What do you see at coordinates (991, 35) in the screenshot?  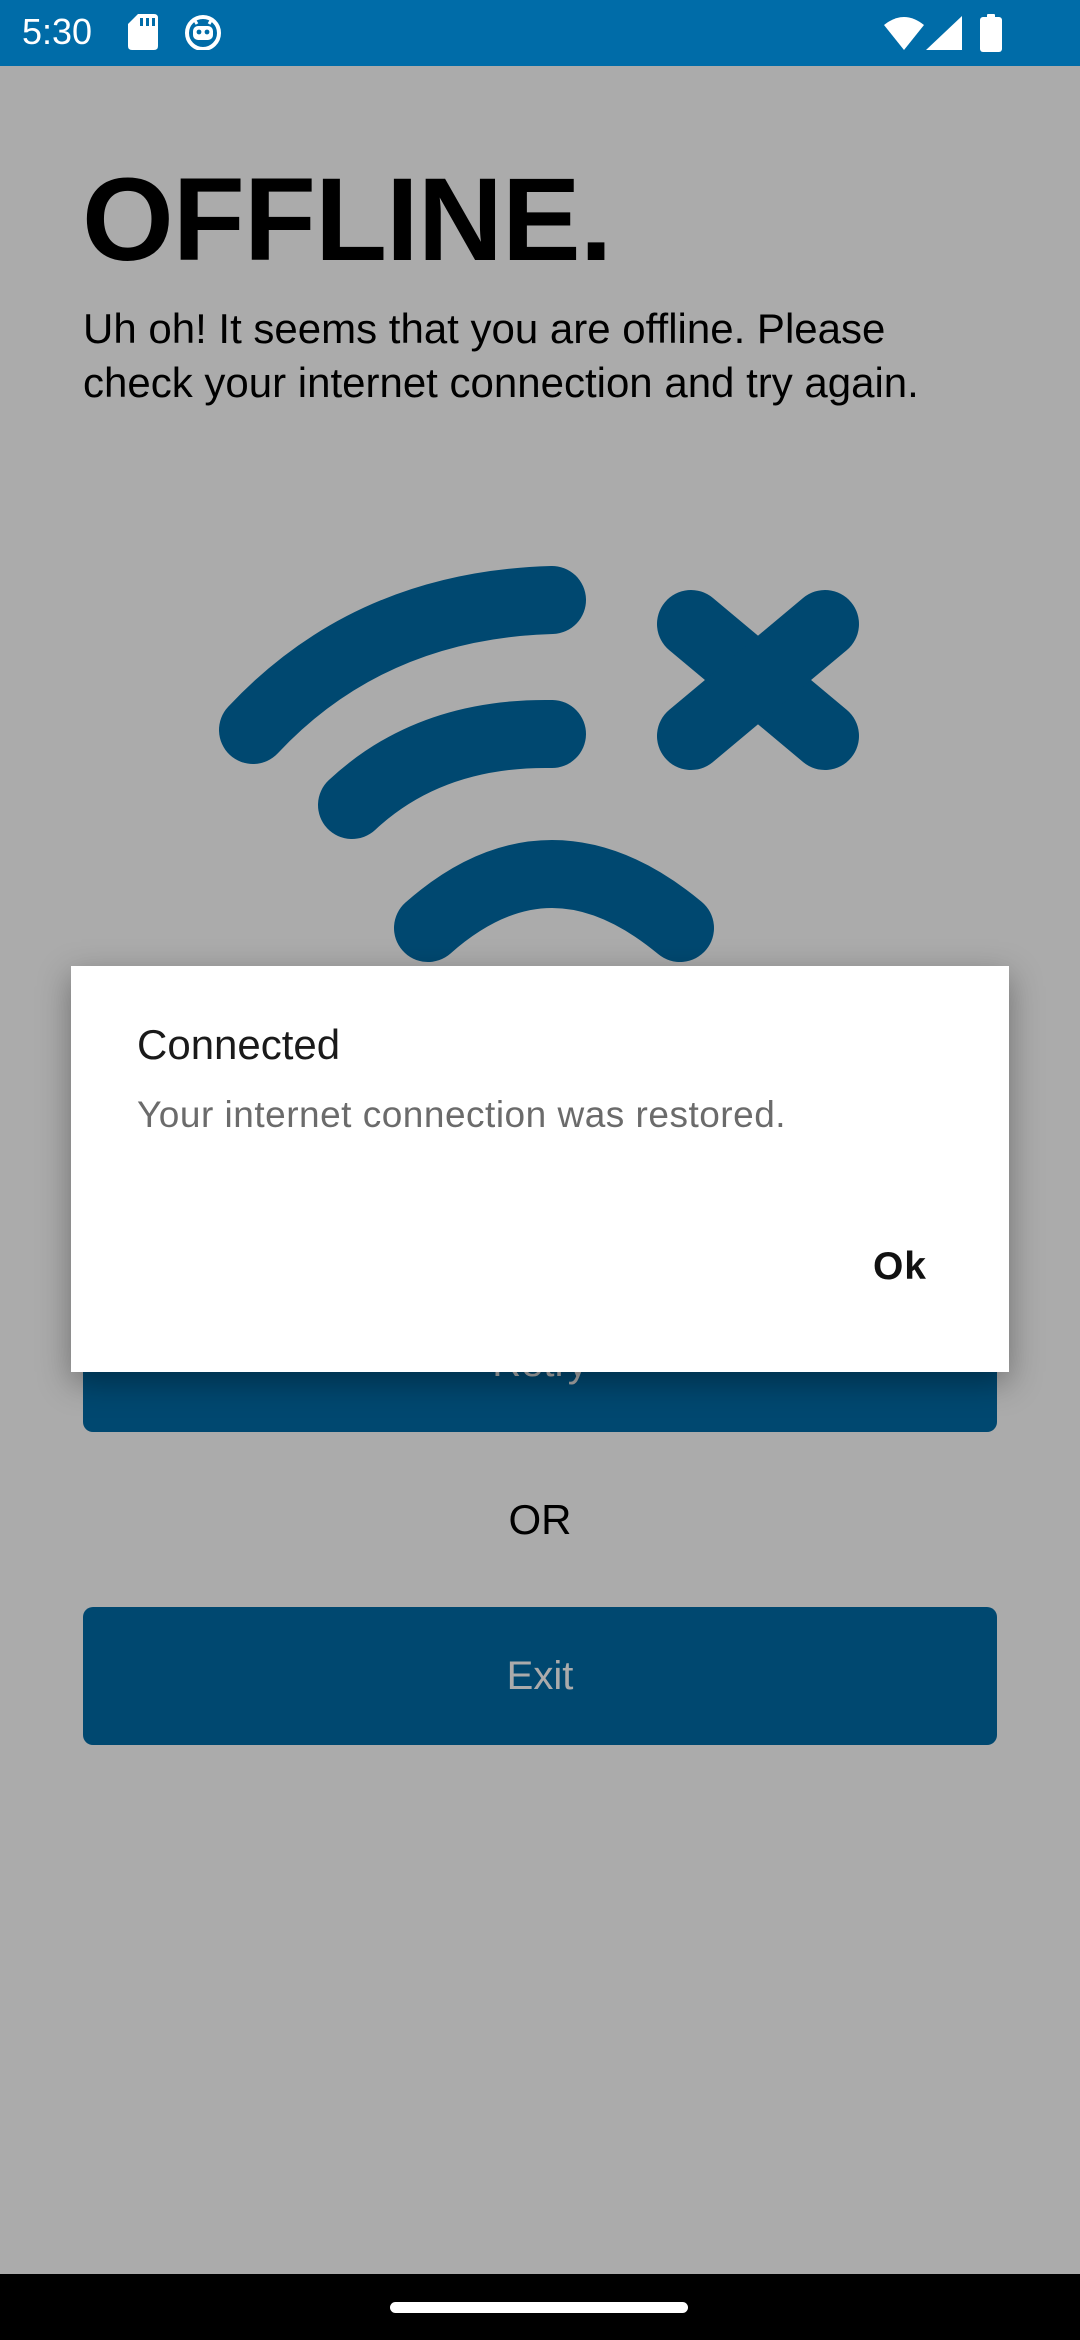 I see `battery-icon` at bounding box center [991, 35].